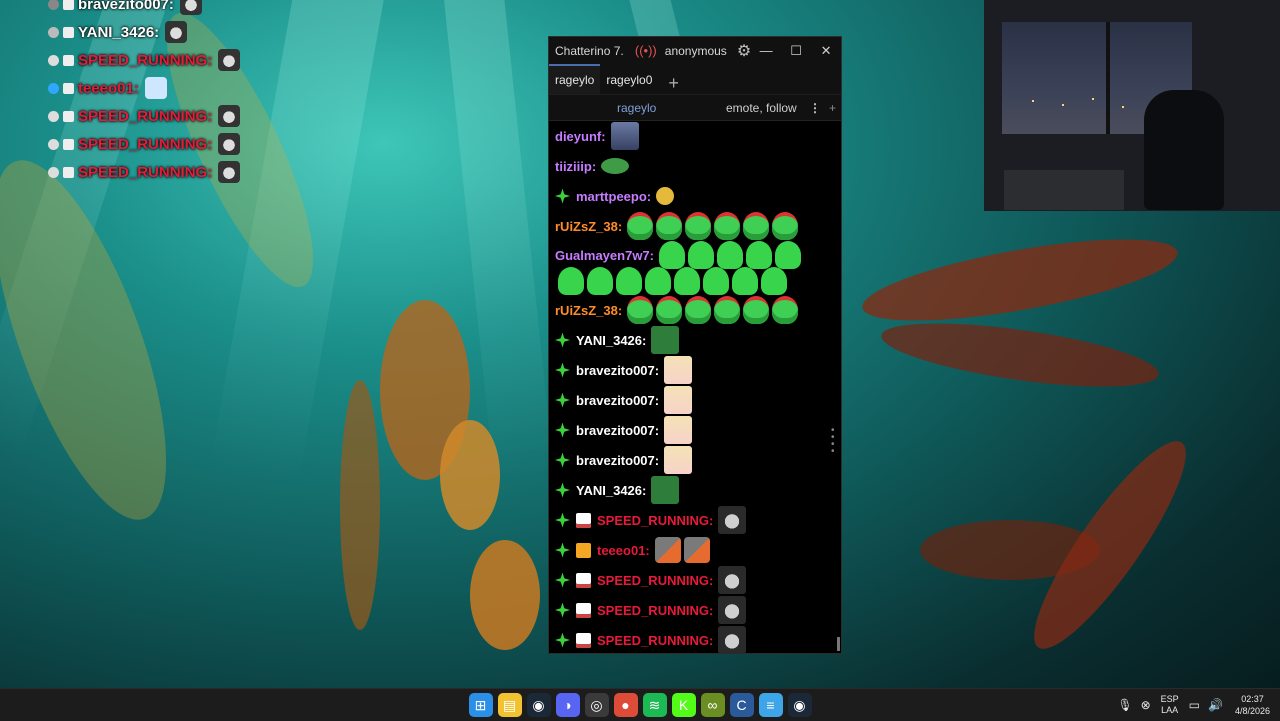 The height and width of the screenshot is (721, 1280). Describe the element at coordinates (770, 705) in the screenshot. I see `notepad-icon: ≡` at that location.